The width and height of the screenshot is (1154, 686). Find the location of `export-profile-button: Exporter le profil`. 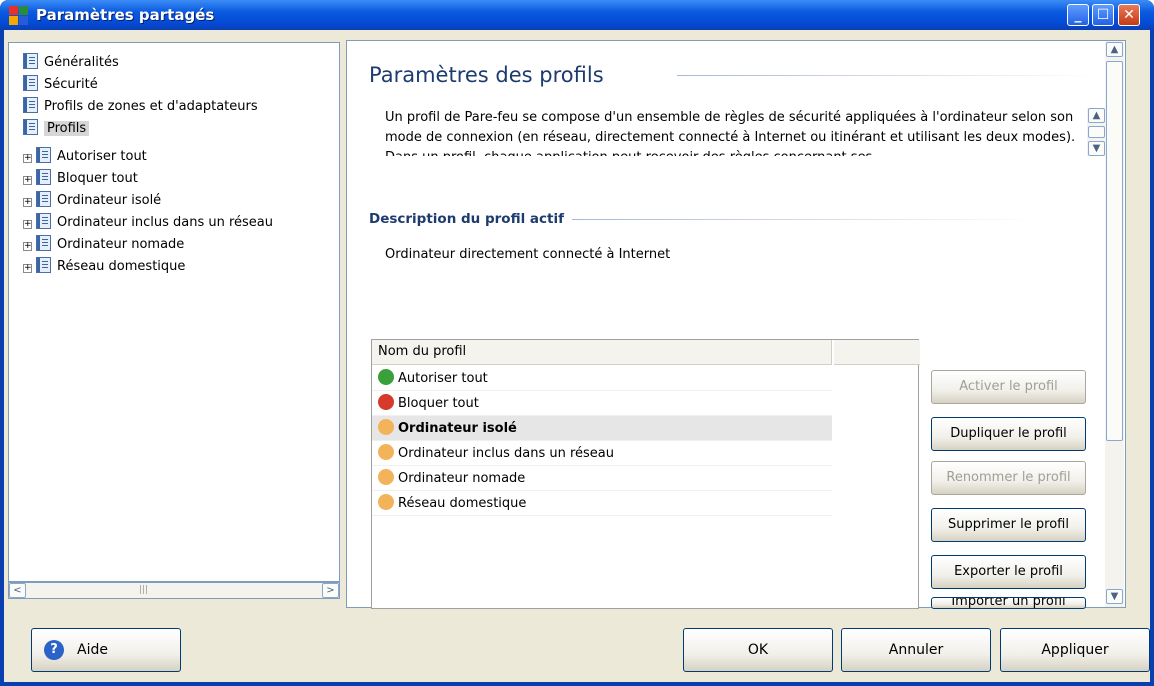

export-profile-button: Exporter le profil is located at coordinates (1008, 572).